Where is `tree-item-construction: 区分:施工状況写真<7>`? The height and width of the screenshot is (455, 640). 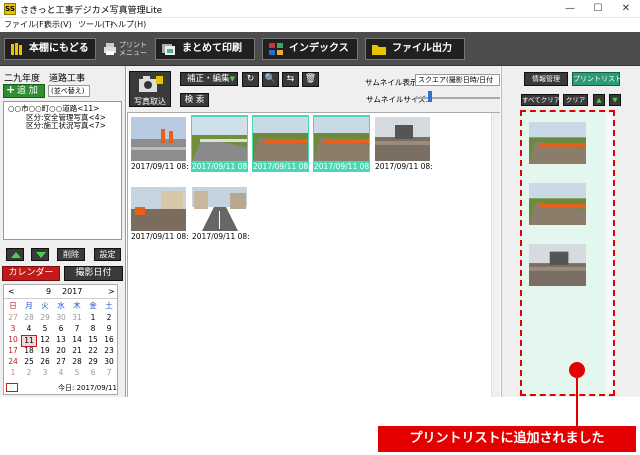
tree-item-construction: 区分:施工状況写真<7> is located at coordinates (66, 126).